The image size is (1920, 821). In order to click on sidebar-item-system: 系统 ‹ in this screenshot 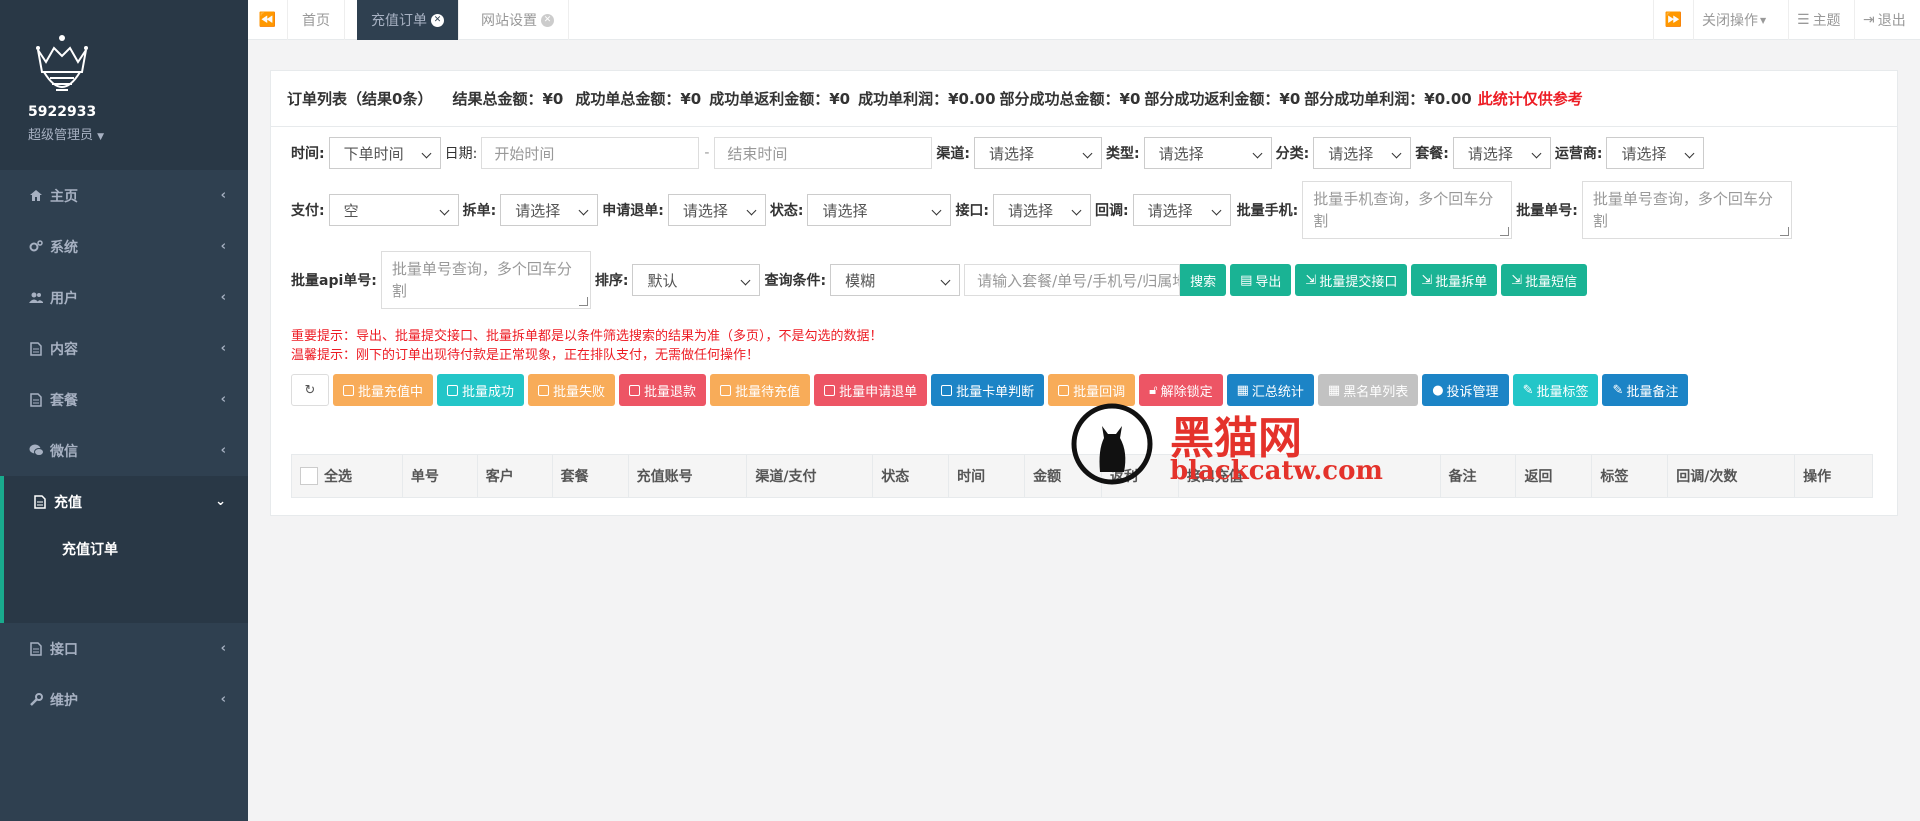, I will do `click(124, 246)`.